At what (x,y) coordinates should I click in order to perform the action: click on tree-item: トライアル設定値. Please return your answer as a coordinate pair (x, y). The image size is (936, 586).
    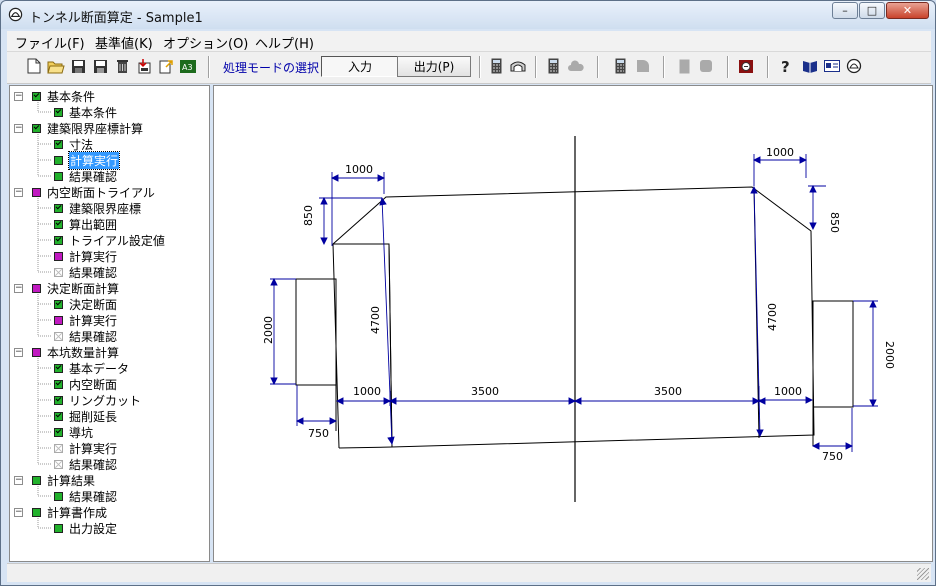
    Looking at the image, I should click on (109, 240).